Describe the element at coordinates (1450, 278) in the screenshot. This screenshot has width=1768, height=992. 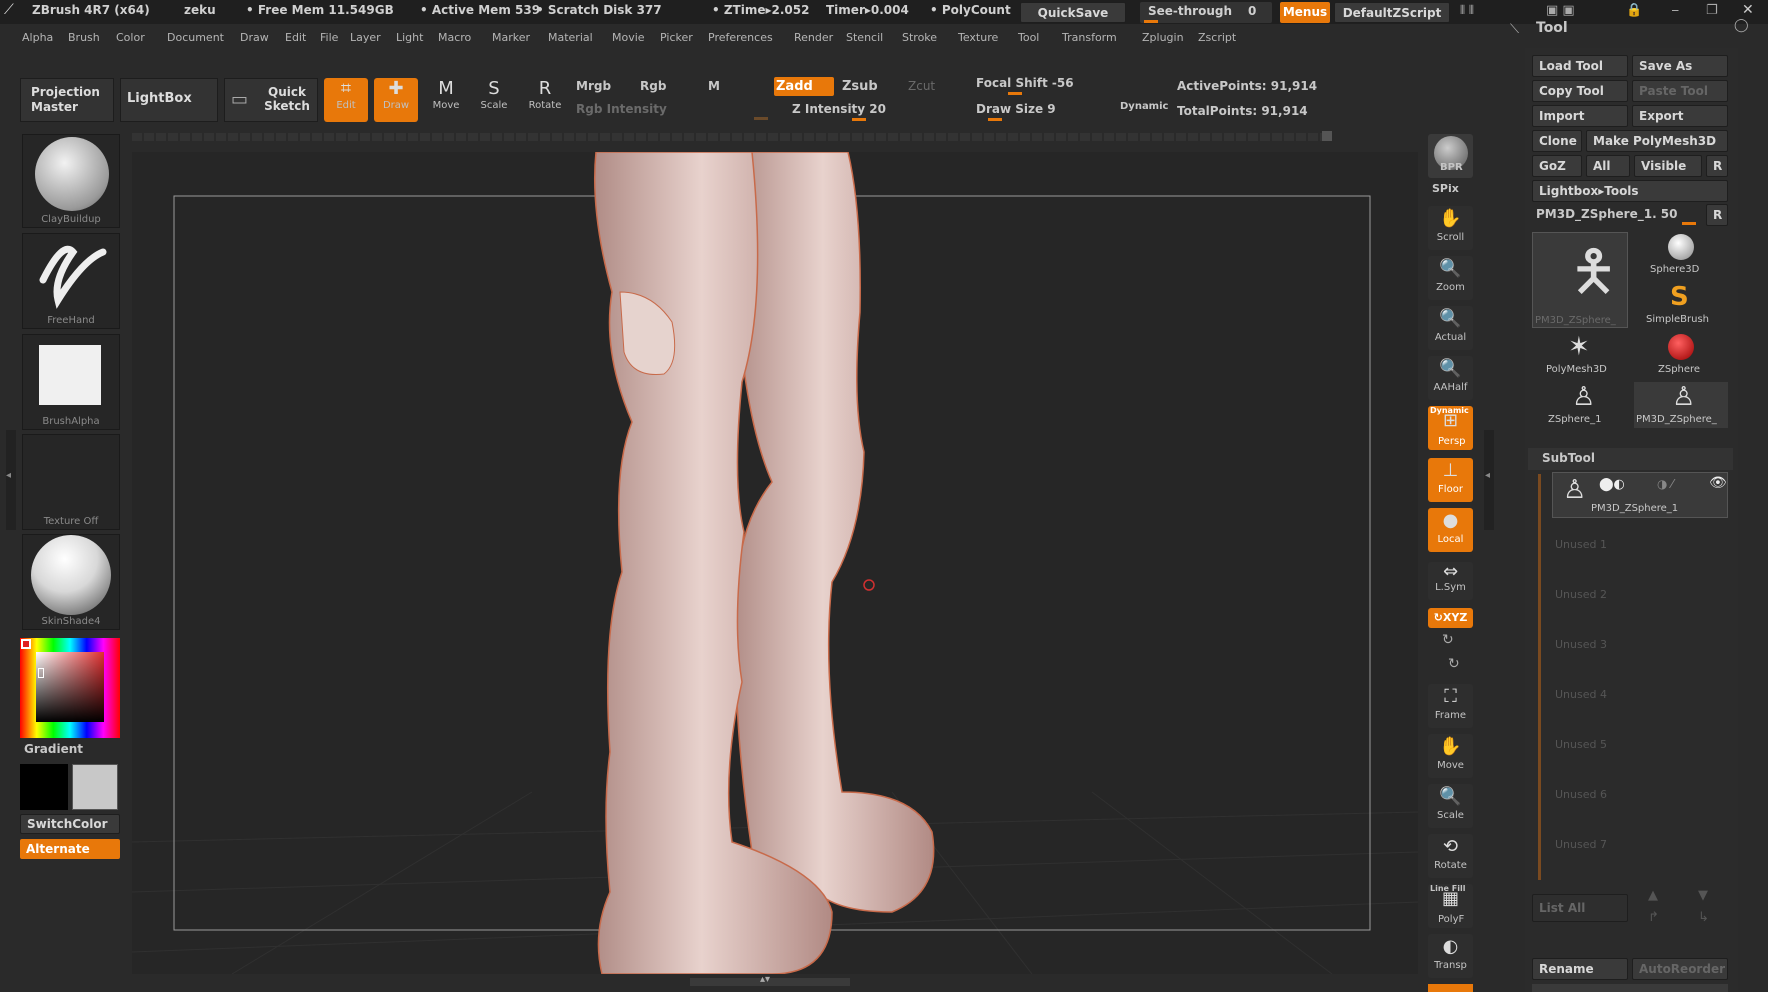
I see `zoom-button: 🔍 Zoom` at that location.